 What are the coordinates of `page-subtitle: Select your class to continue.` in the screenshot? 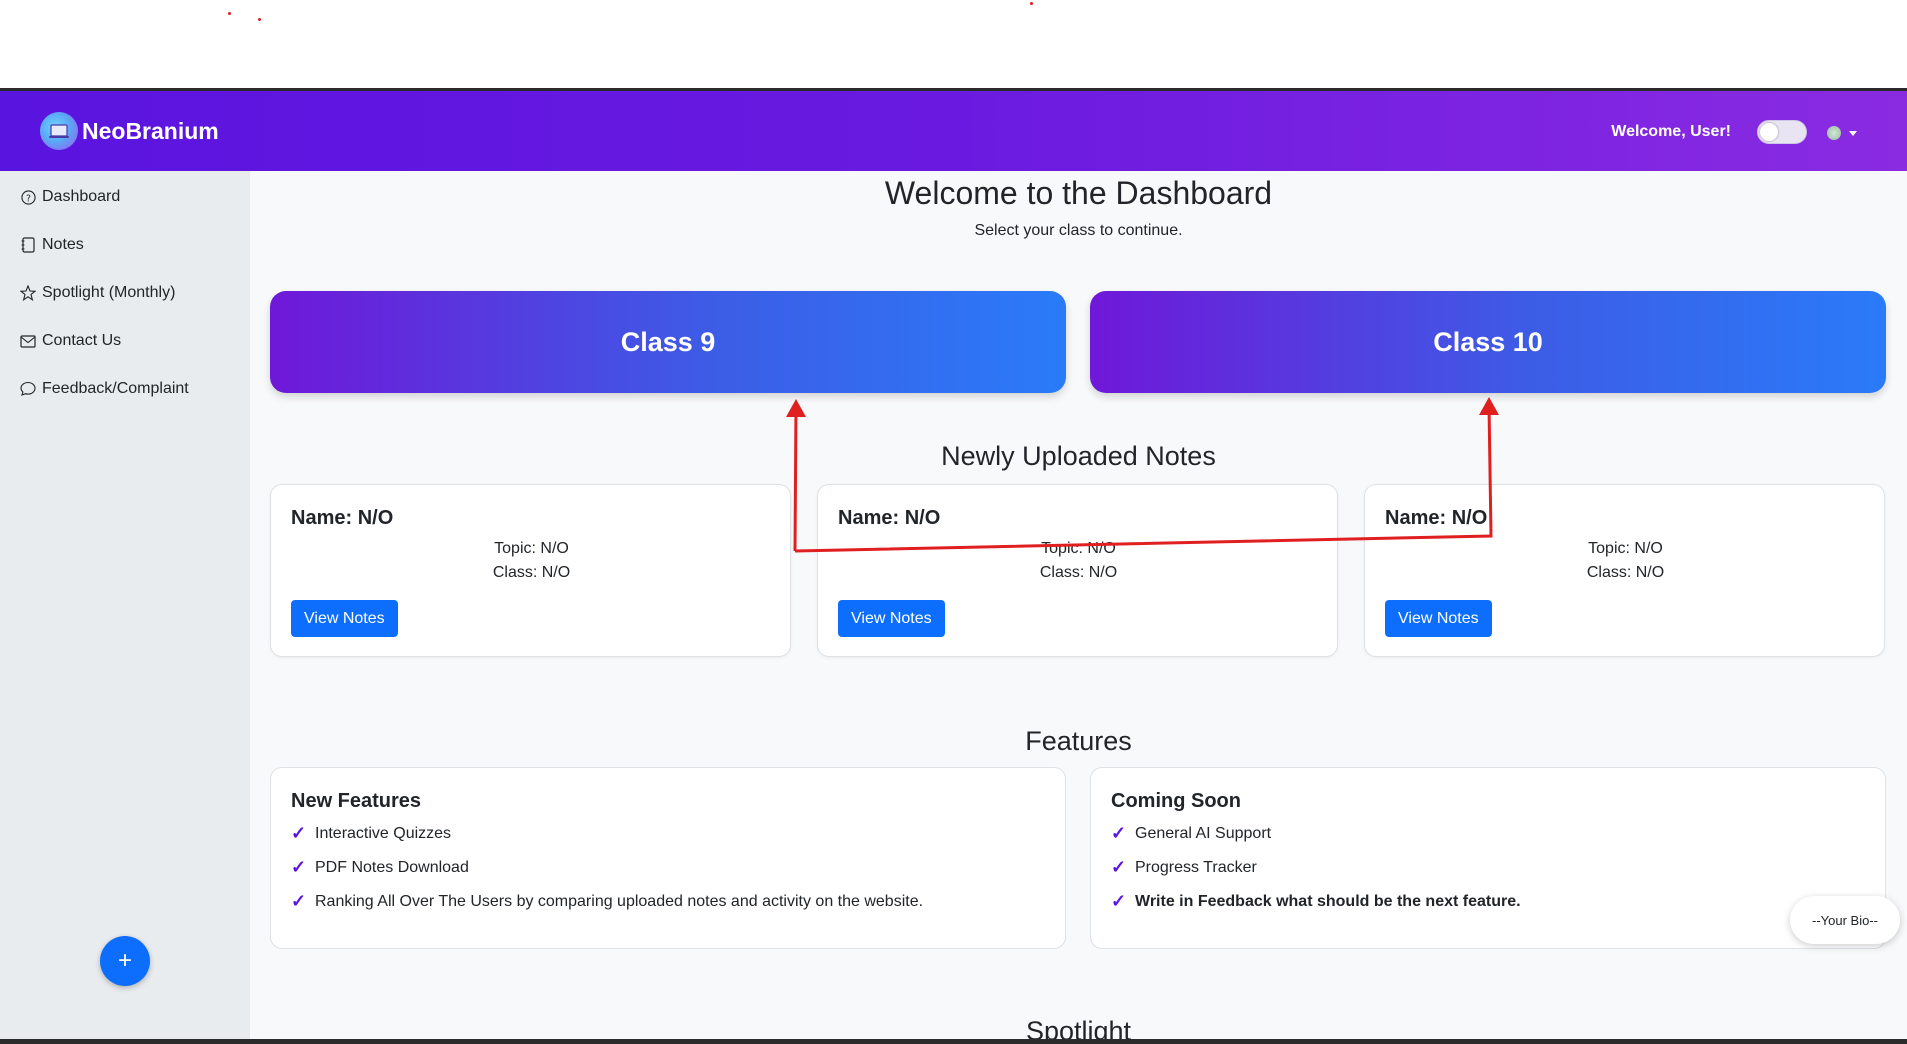 It's located at (1078, 230).